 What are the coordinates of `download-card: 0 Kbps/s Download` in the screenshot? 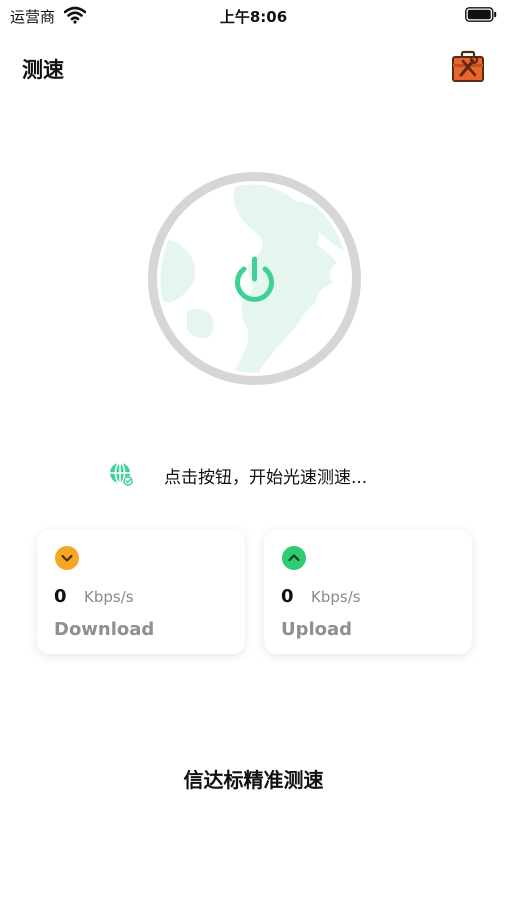 It's located at (141, 592).